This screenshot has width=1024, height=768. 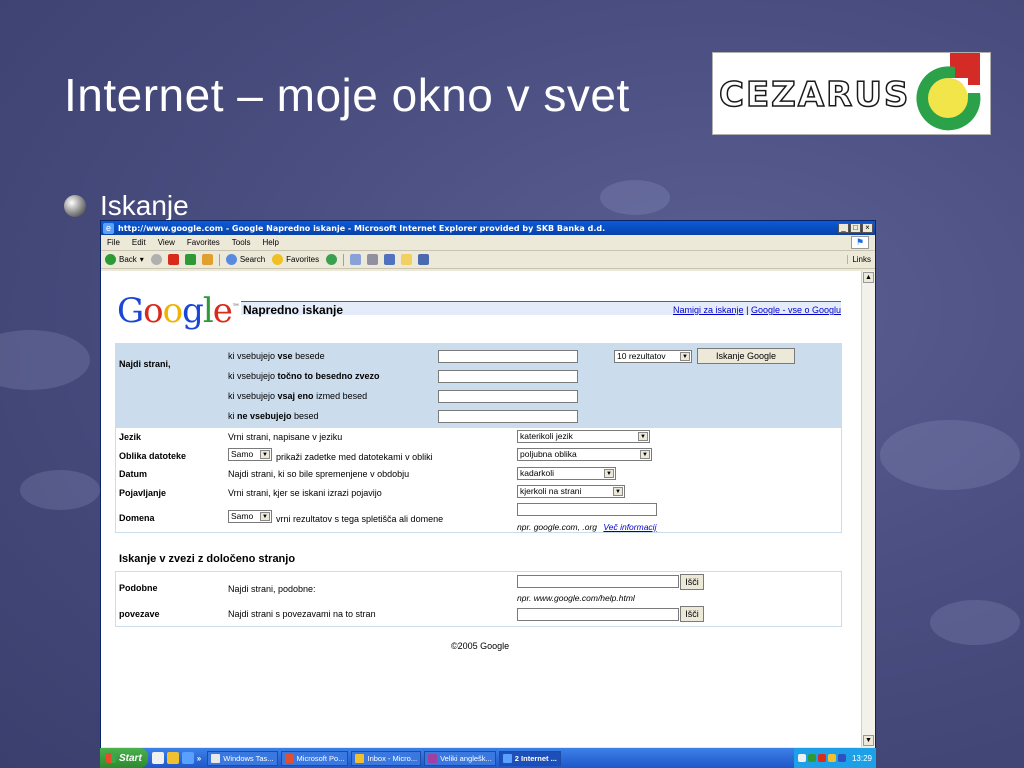 What do you see at coordinates (130, 758) in the screenshot?
I see `start-label: Start` at bounding box center [130, 758].